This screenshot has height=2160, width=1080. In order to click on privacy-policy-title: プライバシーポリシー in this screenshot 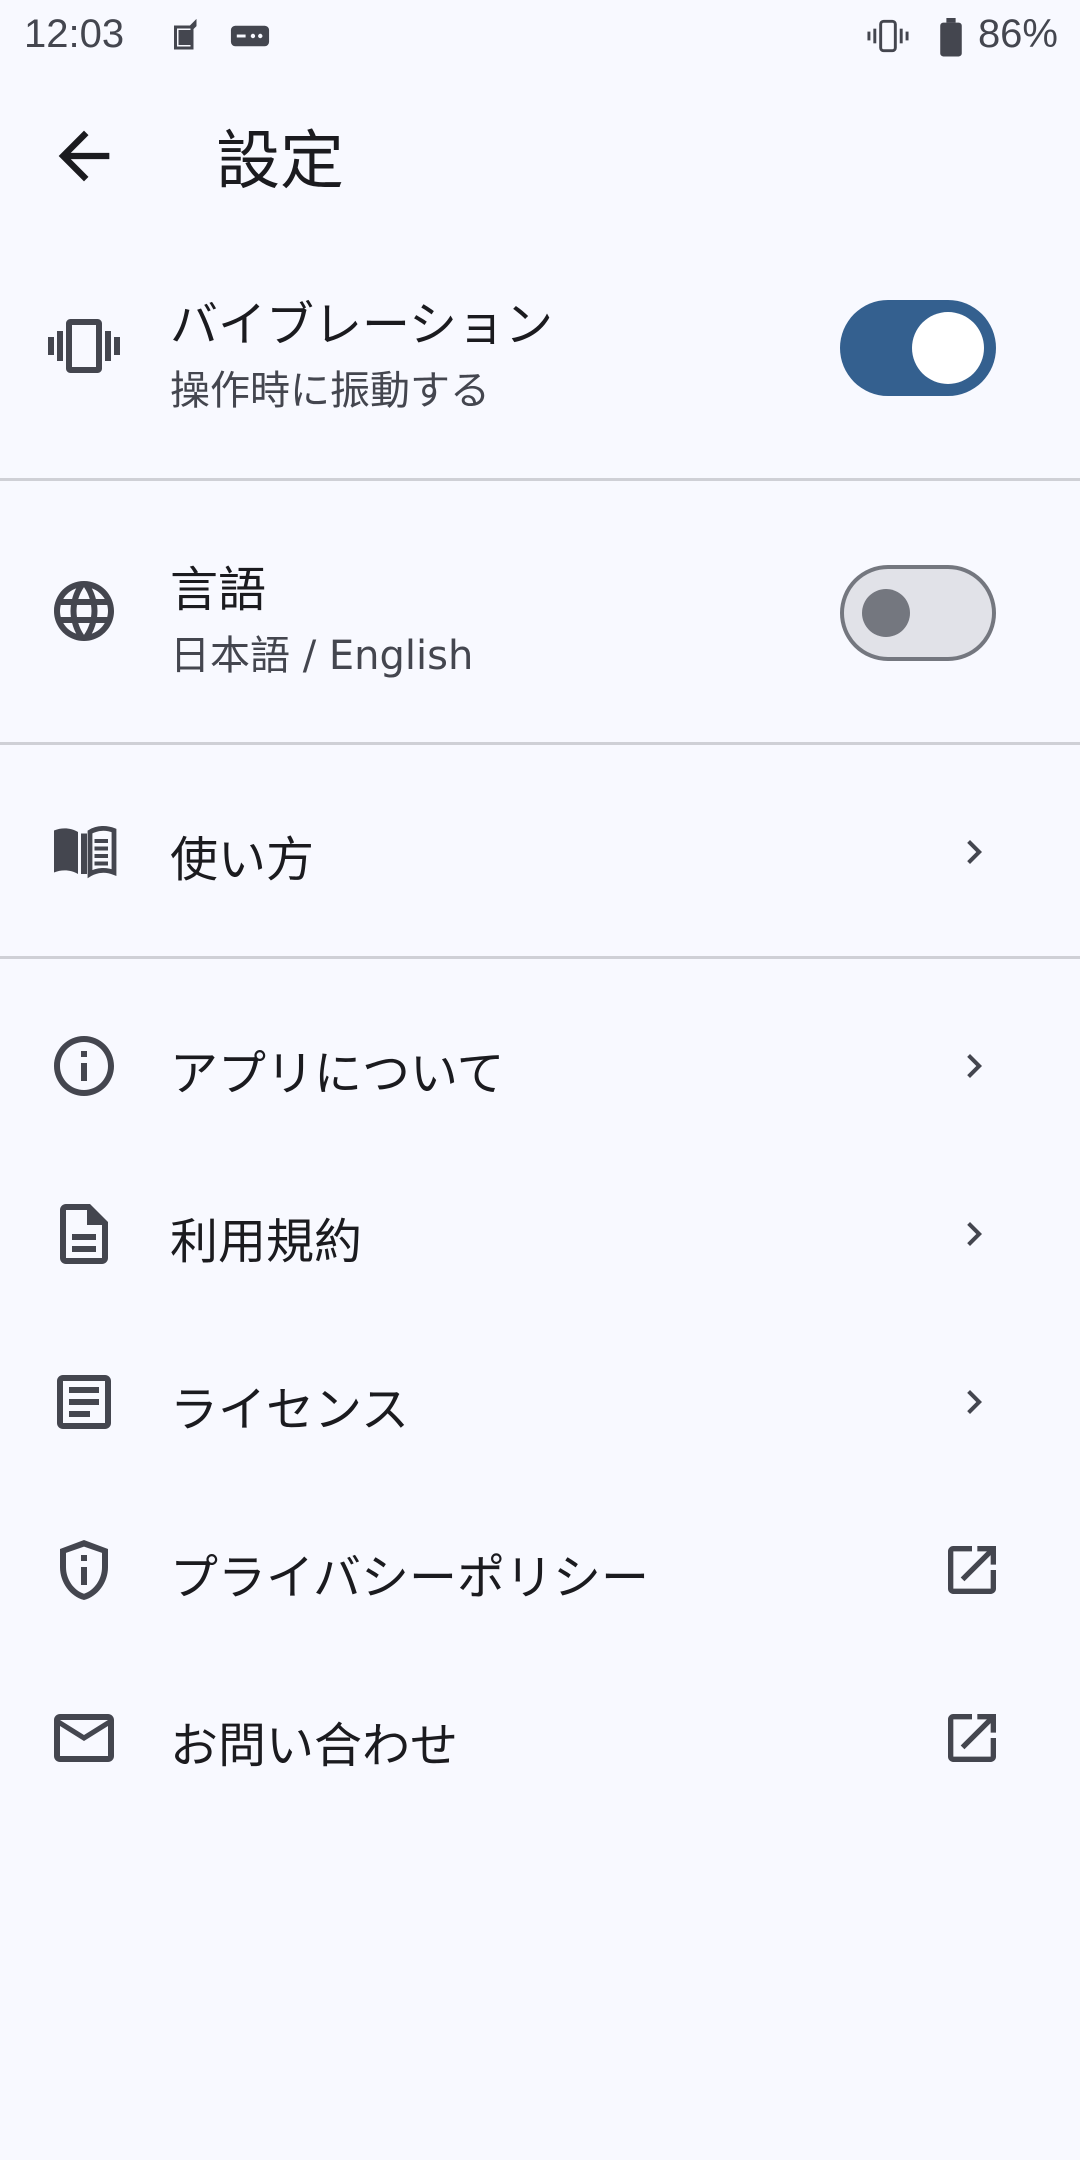, I will do `click(410, 1578)`.